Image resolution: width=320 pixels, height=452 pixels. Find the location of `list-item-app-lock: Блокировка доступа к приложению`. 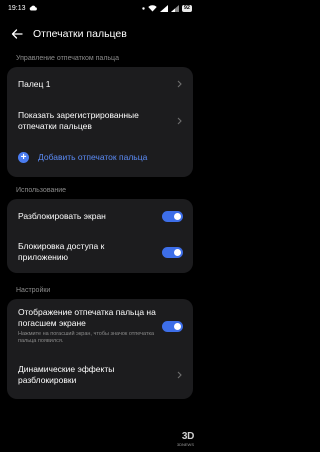

list-item-app-lock: Блокировка доступа к приложению is located at coordinates (100, 252).